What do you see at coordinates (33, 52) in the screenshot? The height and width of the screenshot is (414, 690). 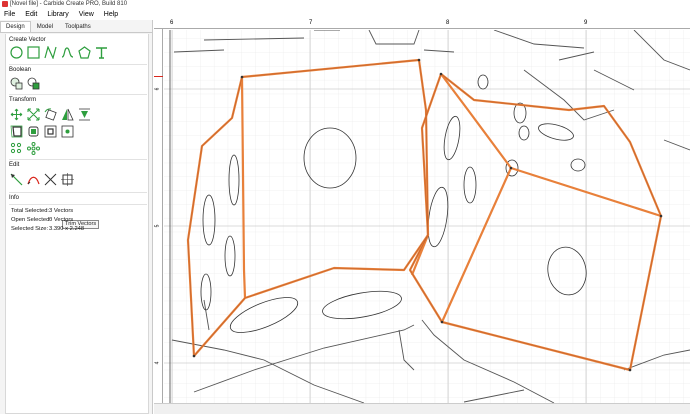 I see `rectangle-tool-icon` at bounding box center [33, 52].